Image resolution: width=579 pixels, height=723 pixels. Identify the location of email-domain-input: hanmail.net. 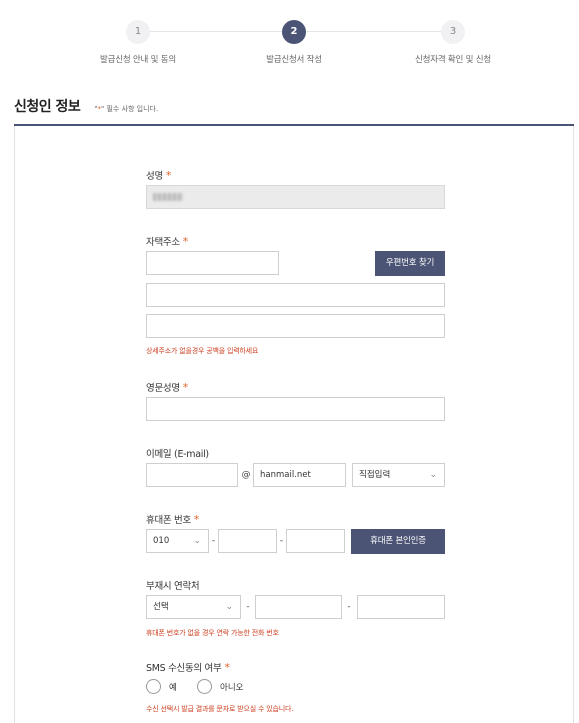
(299, 475).